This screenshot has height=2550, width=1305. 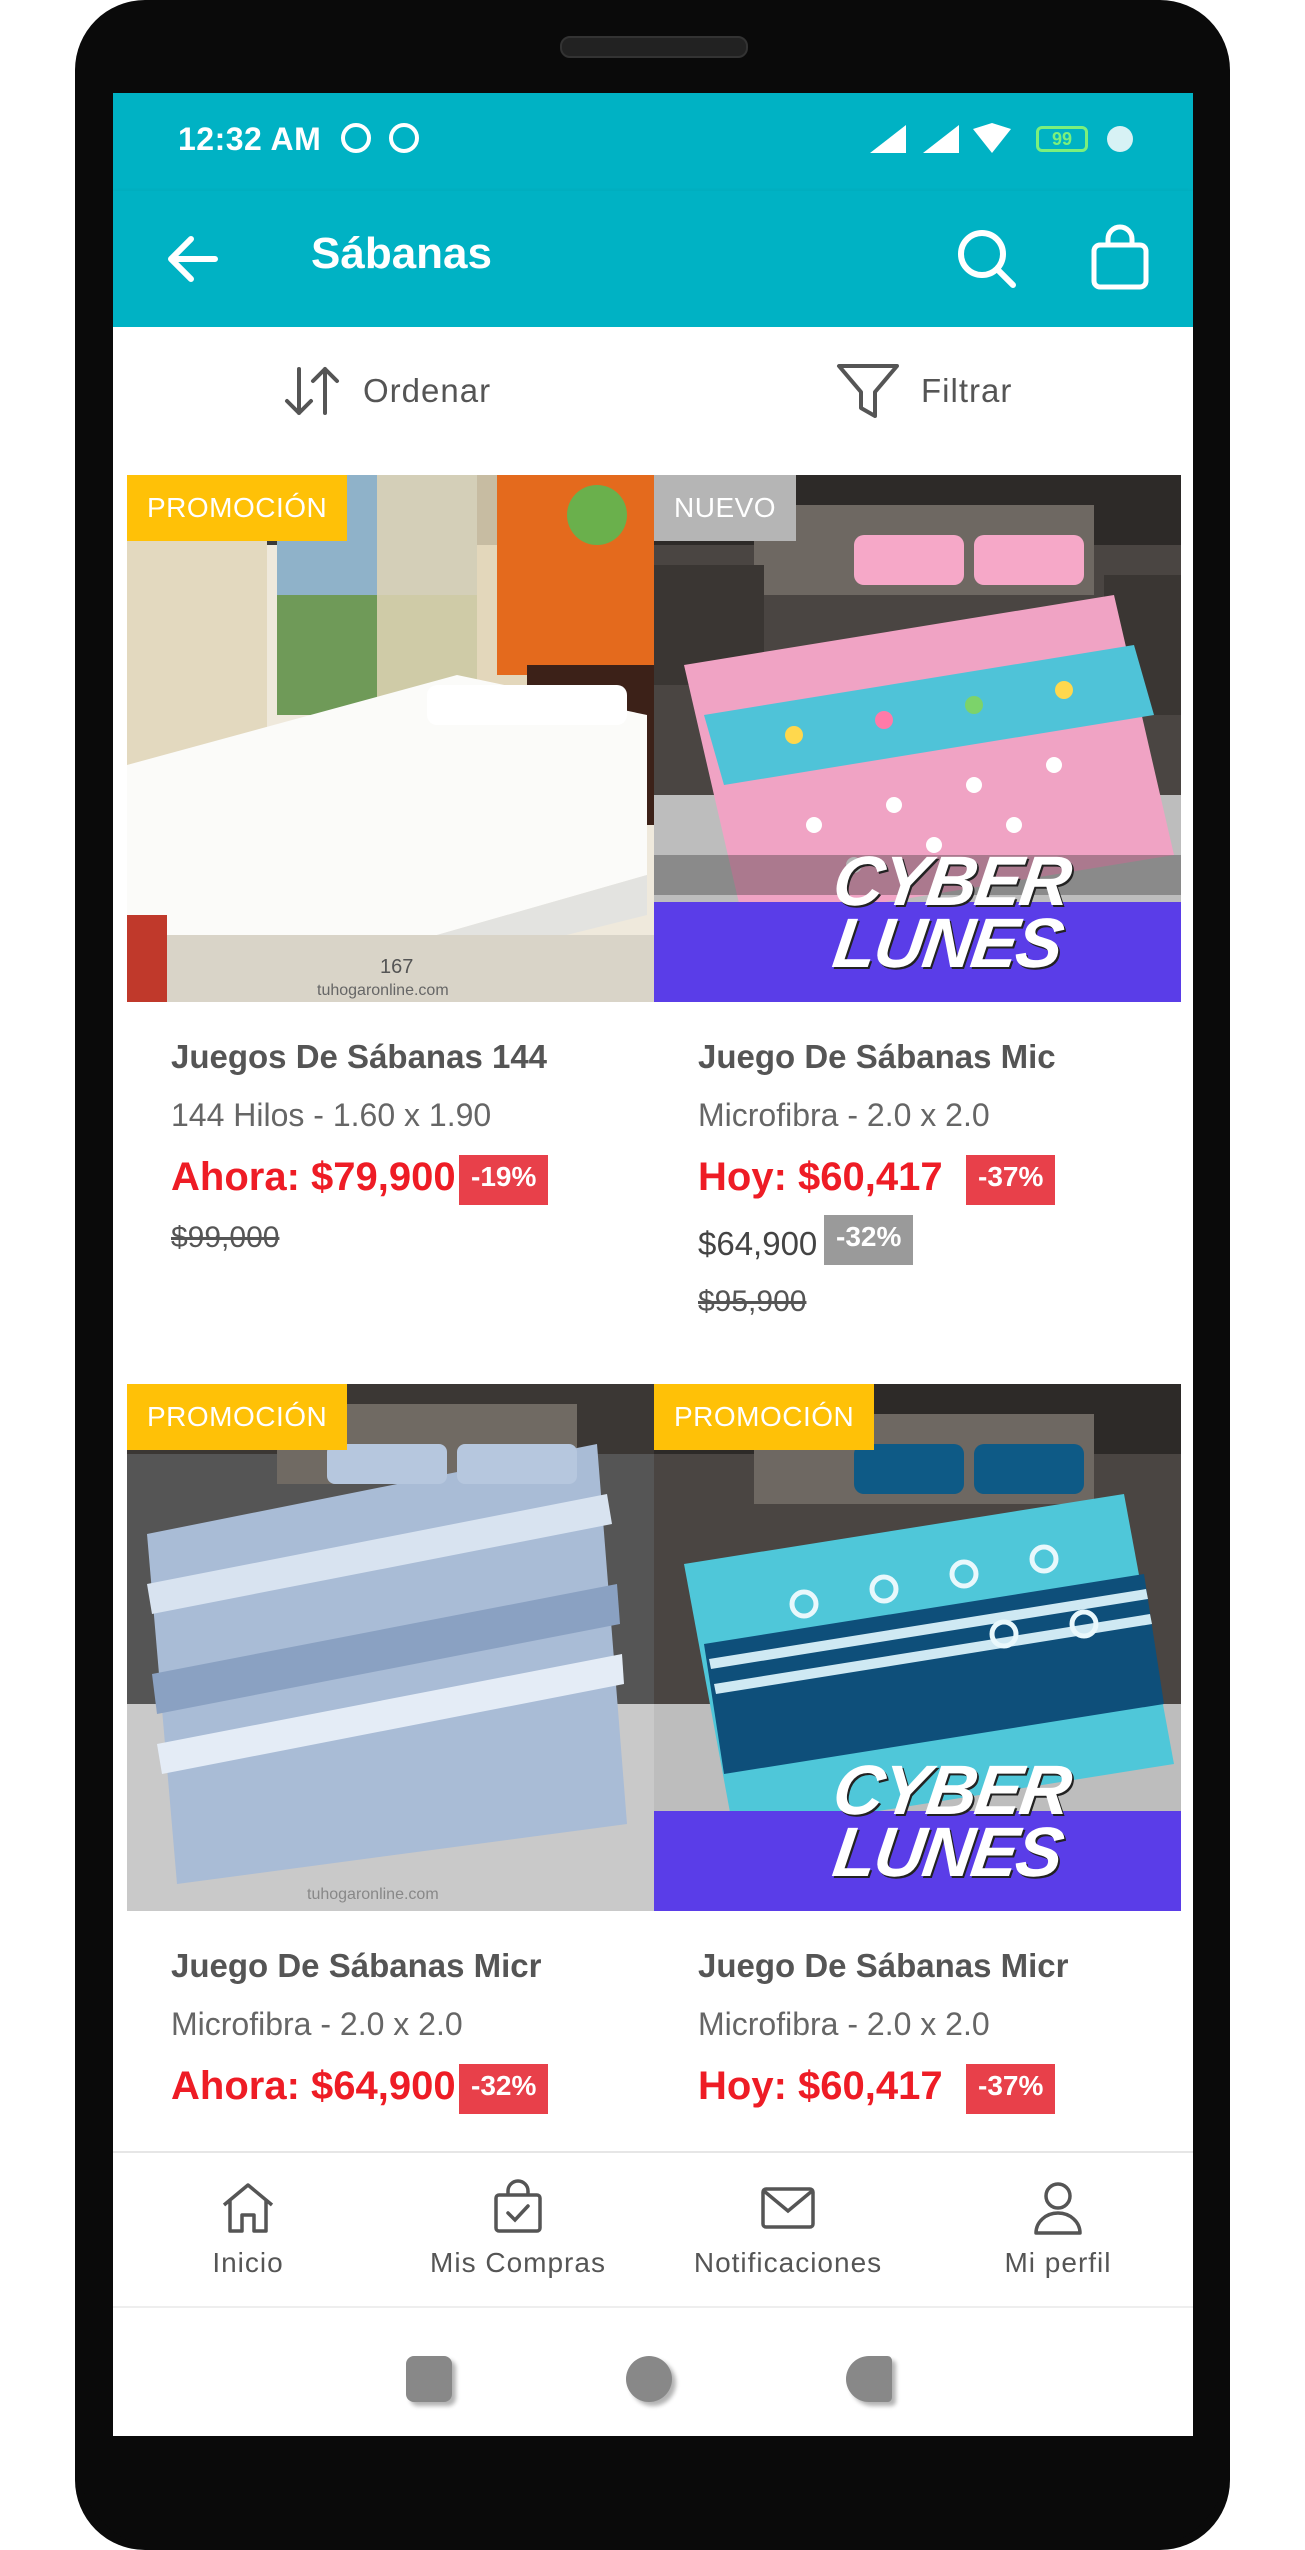 I want to click on nav-inicio: Inicio, so click(x=248, y=2229).